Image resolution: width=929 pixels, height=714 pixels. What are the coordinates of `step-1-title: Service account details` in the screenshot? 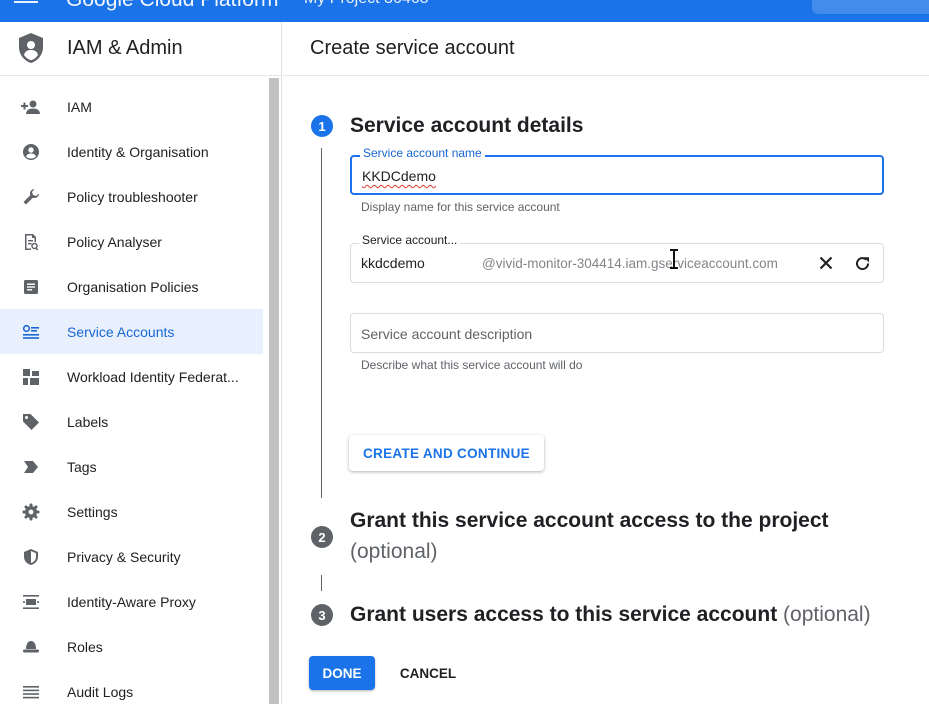 It's located at (467, 125).